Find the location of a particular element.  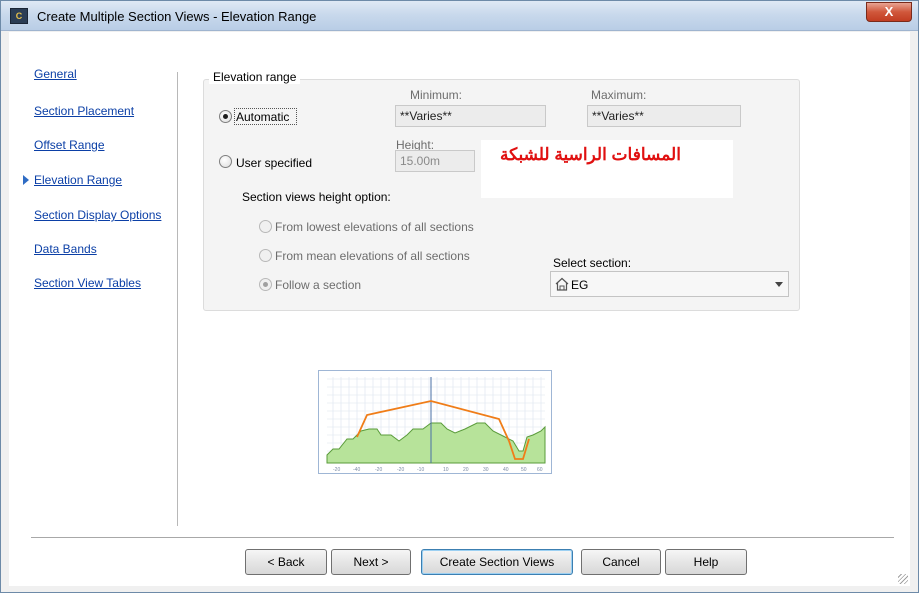

back-button: < Back is located at coordinates (286, 562).